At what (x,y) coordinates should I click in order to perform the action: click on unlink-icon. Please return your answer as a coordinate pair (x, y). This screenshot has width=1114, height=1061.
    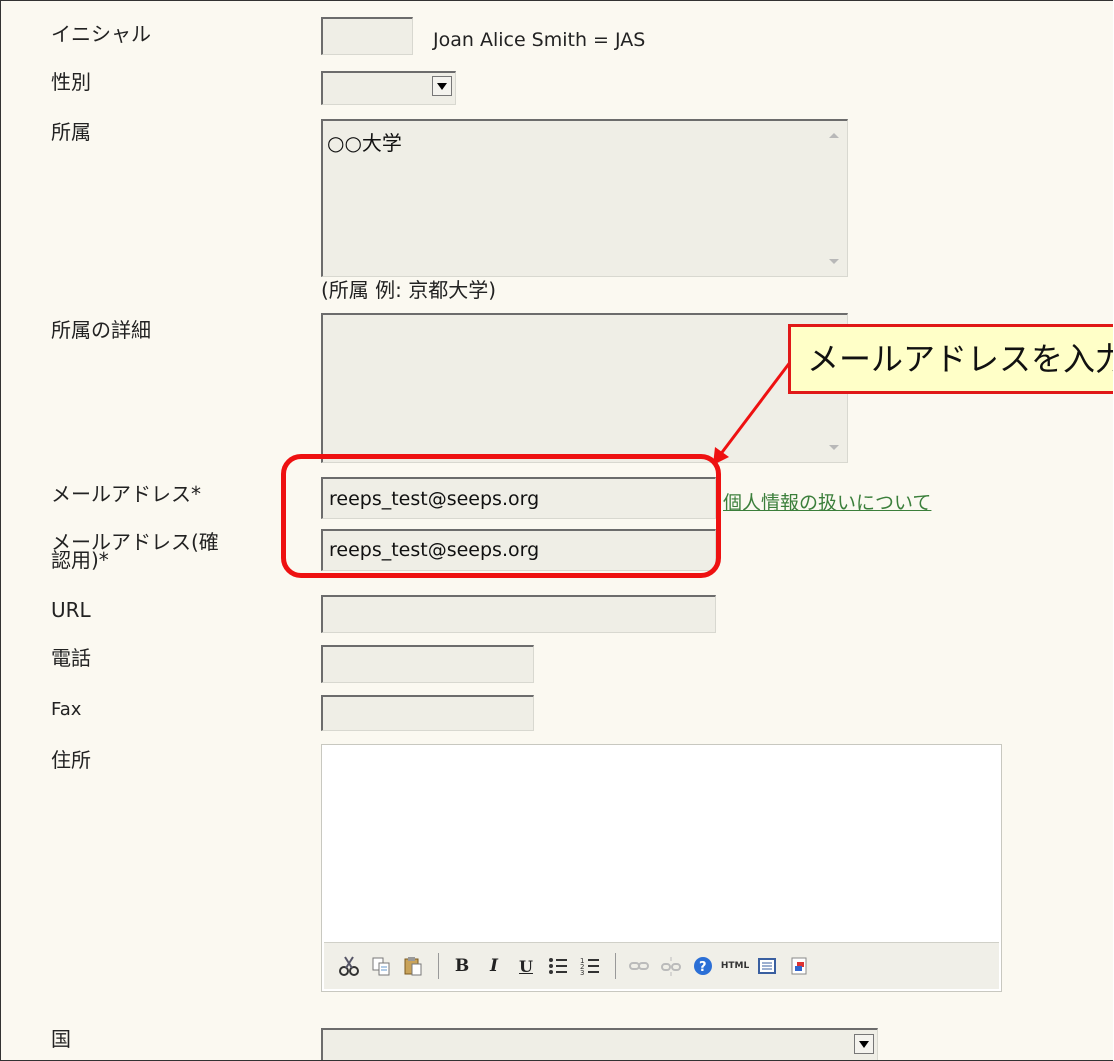
    Looking at the image, I should click on (671, 966).